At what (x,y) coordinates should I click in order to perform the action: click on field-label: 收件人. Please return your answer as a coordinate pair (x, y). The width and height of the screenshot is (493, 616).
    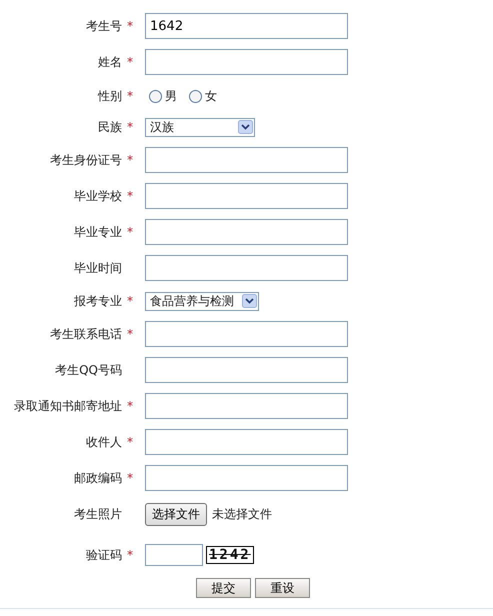
    Looking at the image, I should click on (104, 441).